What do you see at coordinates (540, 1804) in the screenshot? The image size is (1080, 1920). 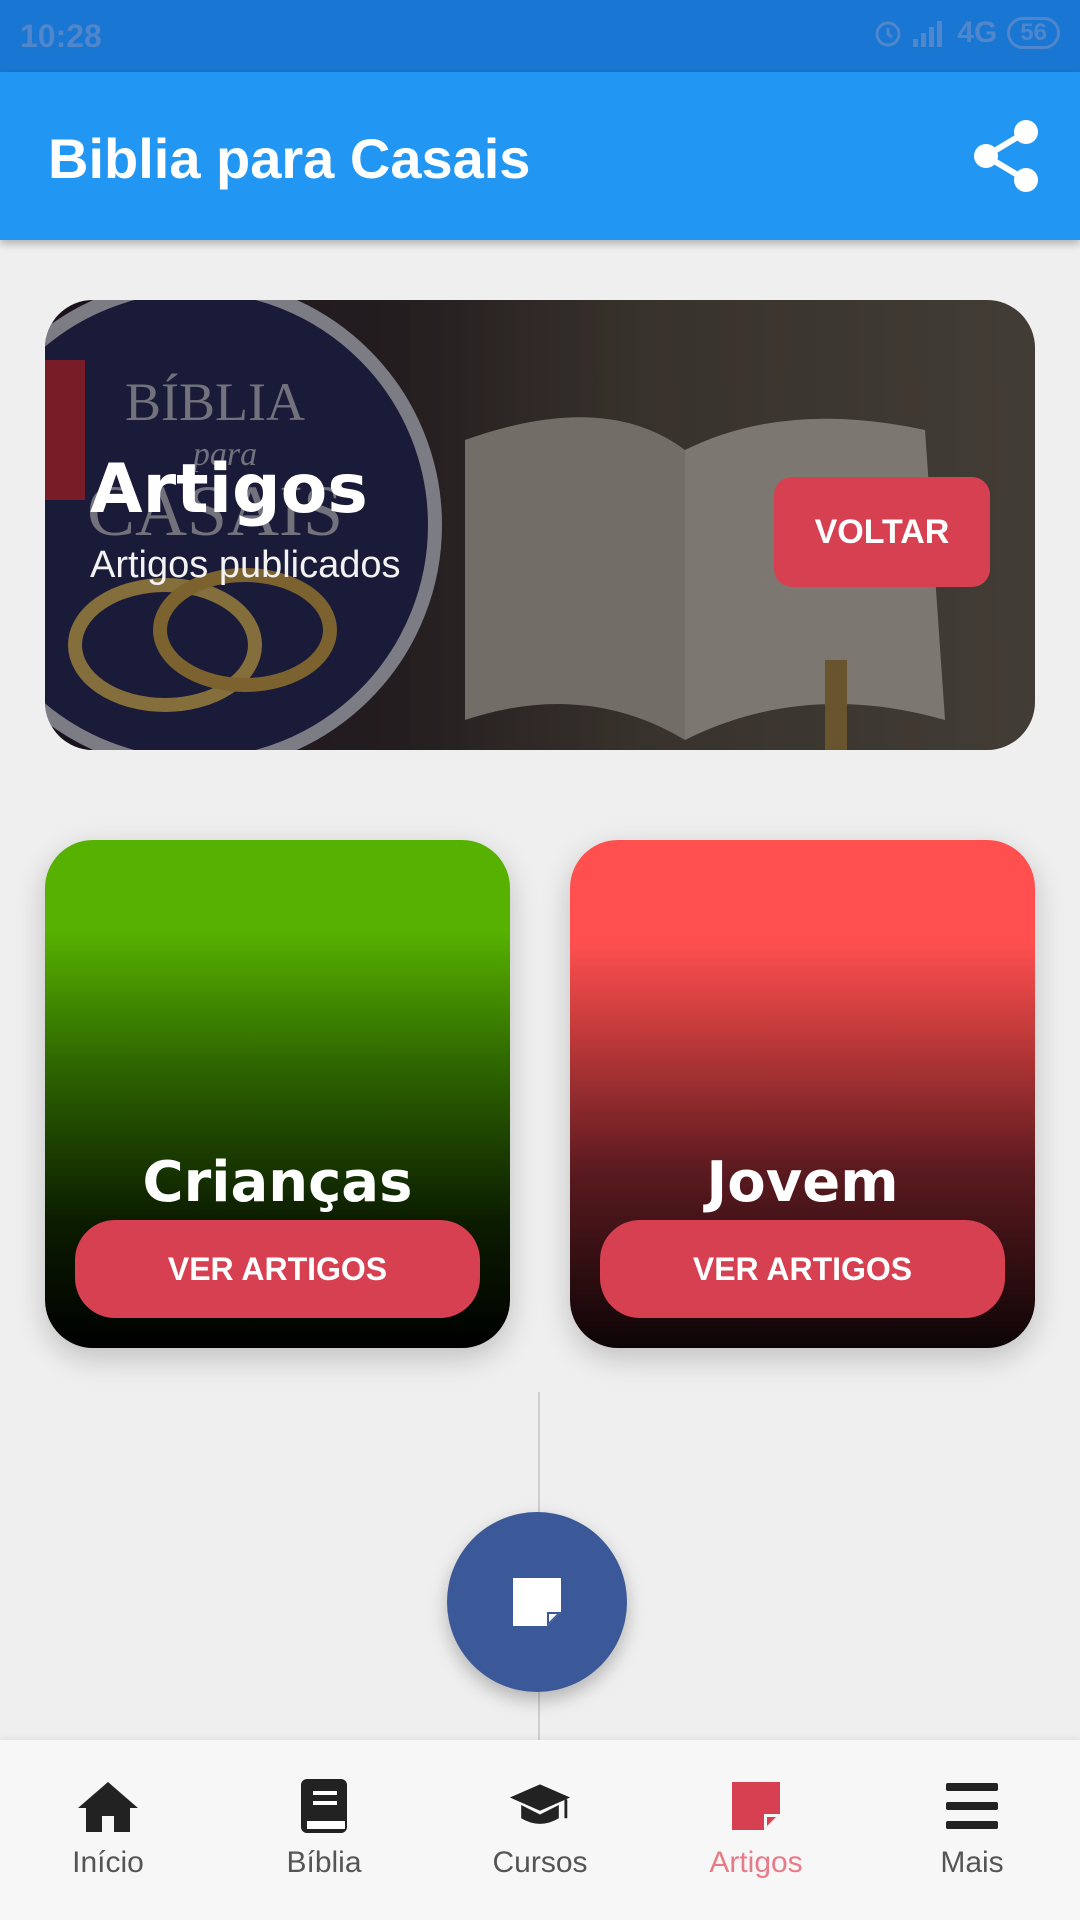 I see `graduation-cap-icon` at bounding box center [540, 1804].